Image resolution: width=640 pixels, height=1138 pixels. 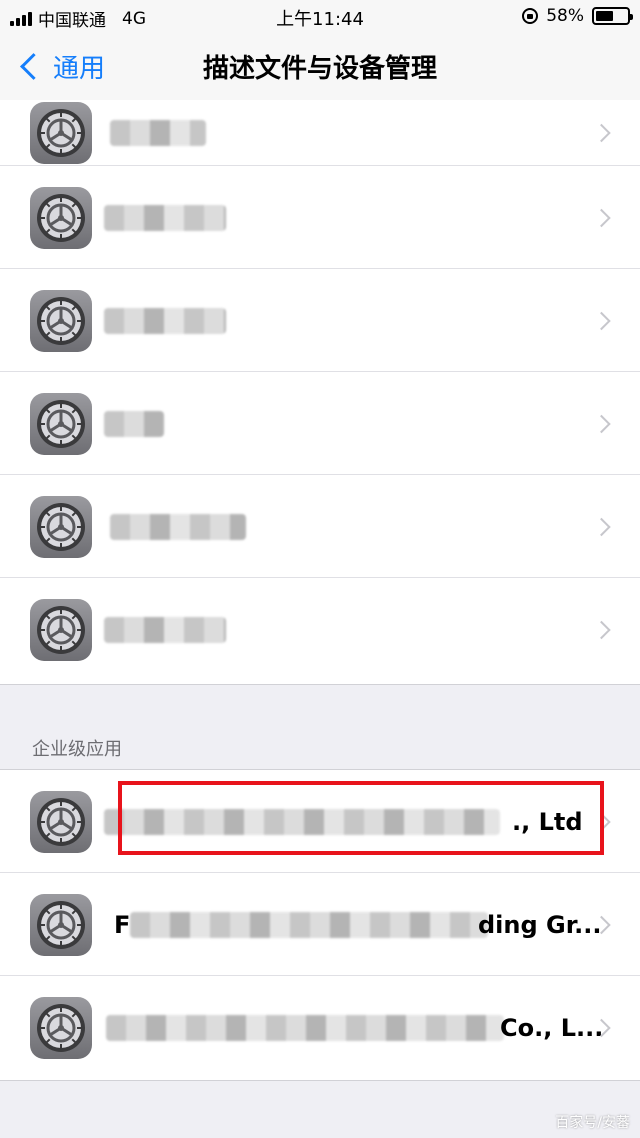 What do you see at coordinates (77, 749) in the screenshot?
I see `section-header-enterprise: 企业级应用` at bounding box center [77, 749].